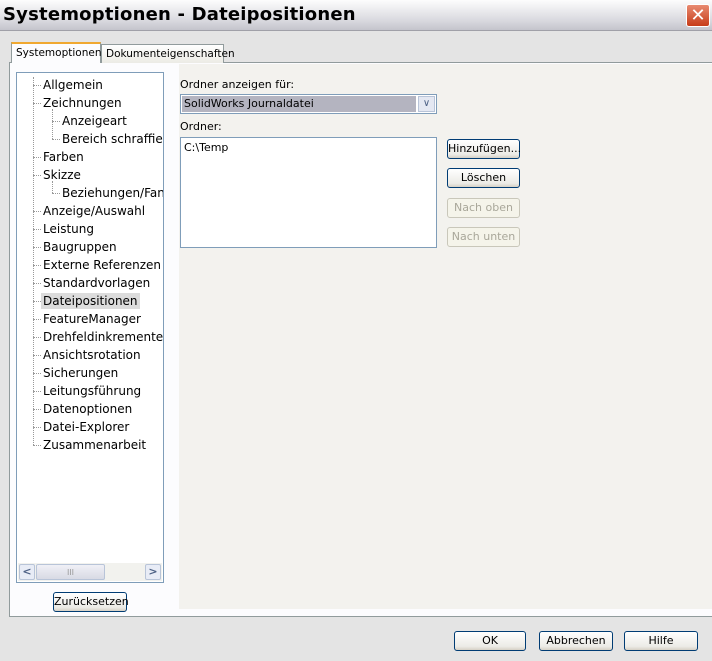  What do you see at coordinates (73, 85) in the screenshot?
I see `tree-item: Allgemein` at bounding box center [73, 85].